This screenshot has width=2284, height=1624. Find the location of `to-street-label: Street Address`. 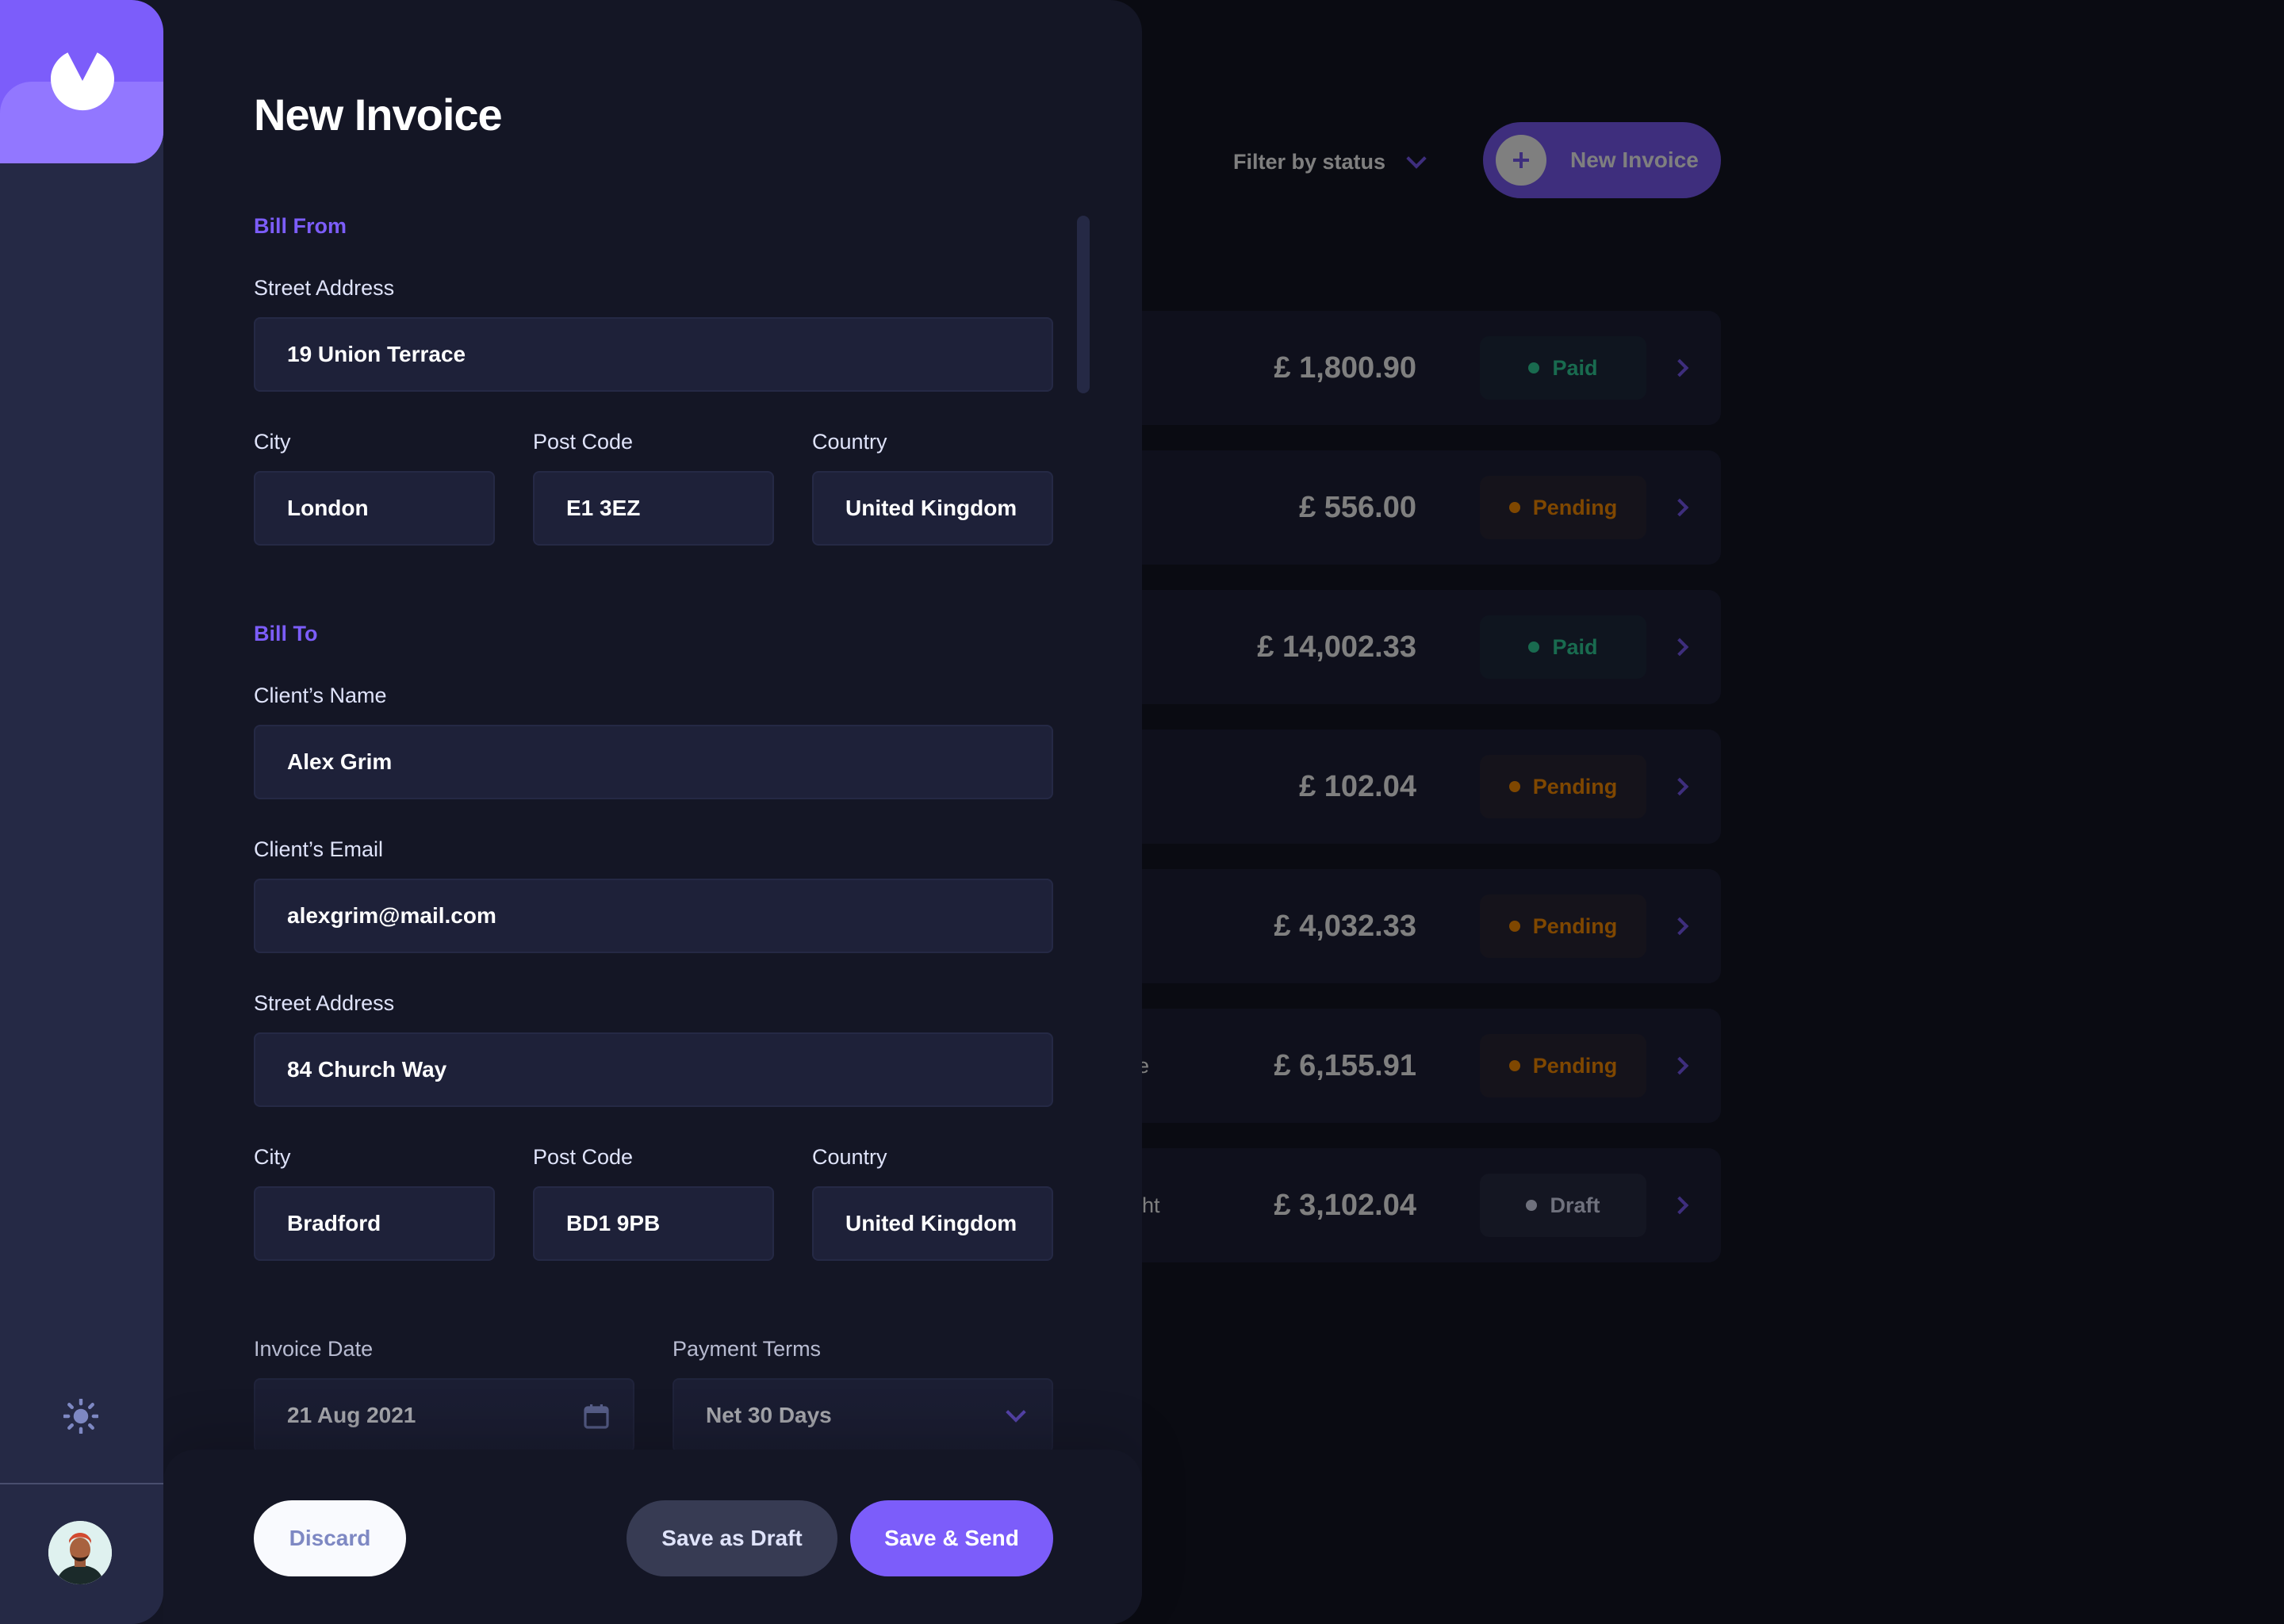

to-street-label: Street Address is located at coordinates (324, 1003).